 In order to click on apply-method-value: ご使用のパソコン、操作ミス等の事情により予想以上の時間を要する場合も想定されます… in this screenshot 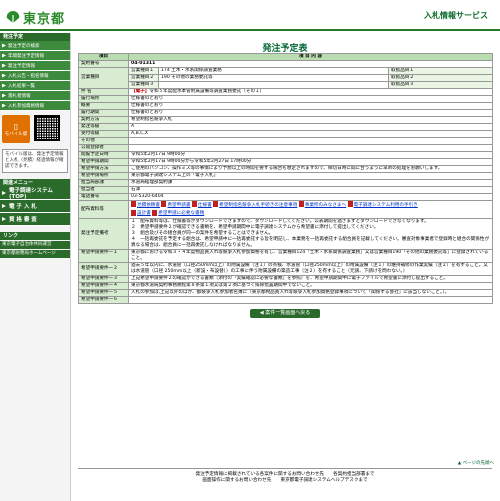, I will do `click(310, 169)`.